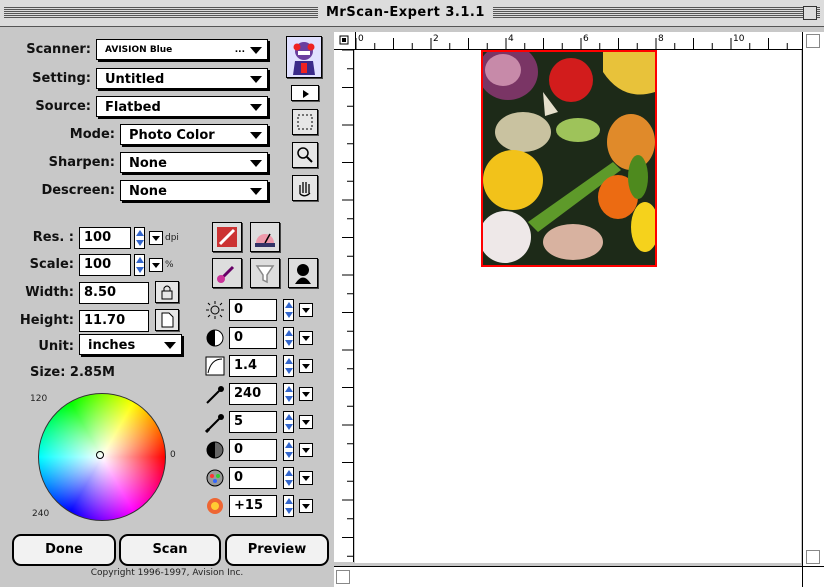  I want to click on adjust-field: 240, so click(253, 394).